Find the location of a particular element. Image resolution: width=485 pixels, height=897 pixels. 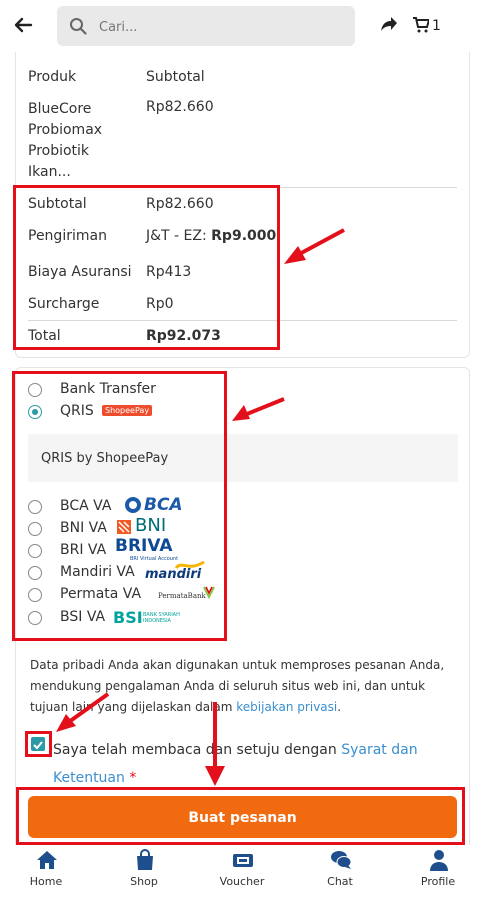

required-marker: * is located at coordinates (133, 778).